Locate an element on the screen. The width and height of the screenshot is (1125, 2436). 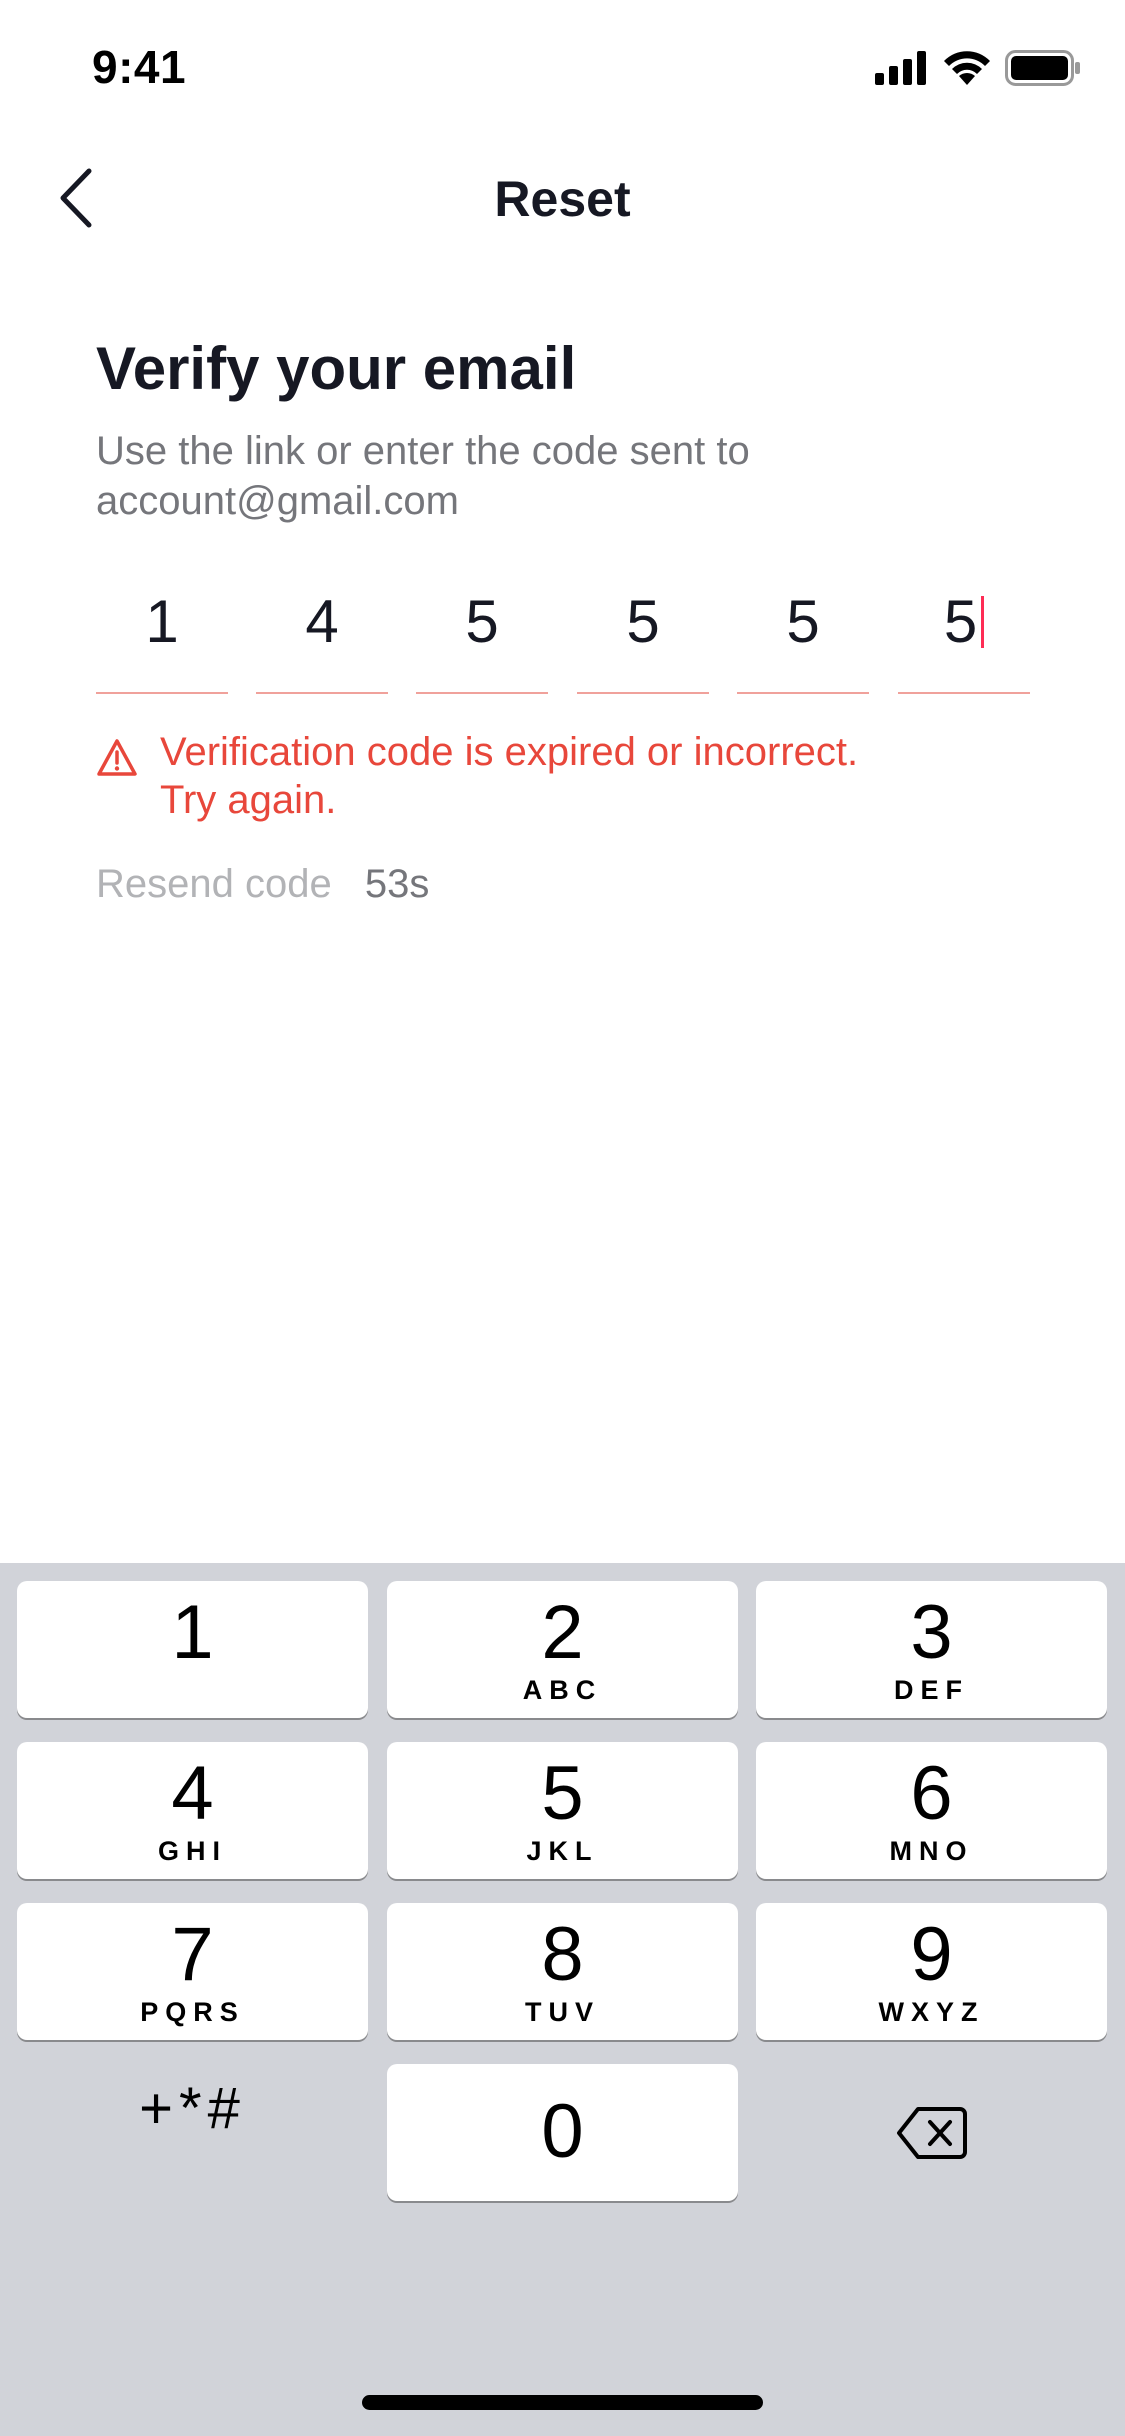
resend-code: Resend code 53s is located at coordinates (262, 884).